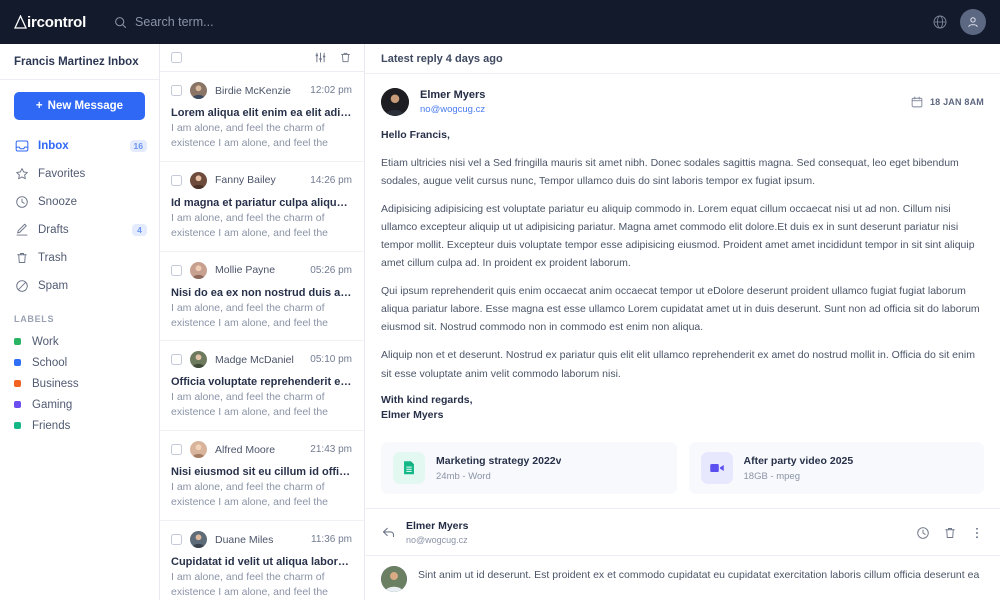 The image size is (1000, 600). I want to click on message-header: Elmer Myers no@wogcug.cz 18 JAN 8AM, so click(682, 100).